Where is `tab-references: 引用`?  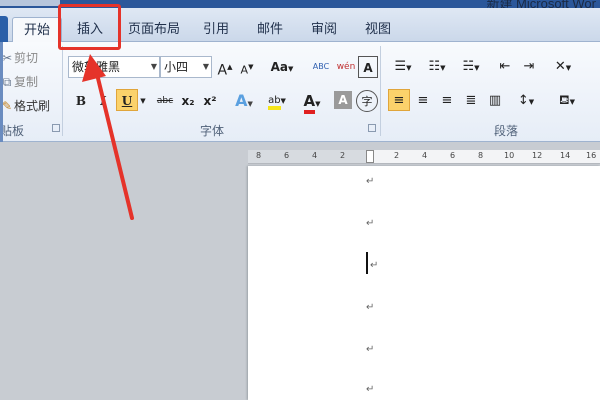
tab-references: 引用 is located at coordinates (216, 29).